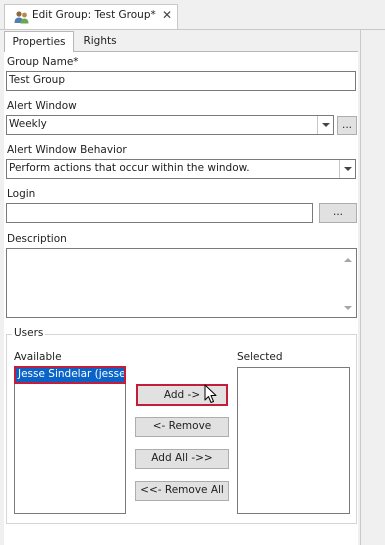  What do you see at coordinates (21, 194) in the screenshot?
I see `login-label: Login` at bounding box center [21, 194].